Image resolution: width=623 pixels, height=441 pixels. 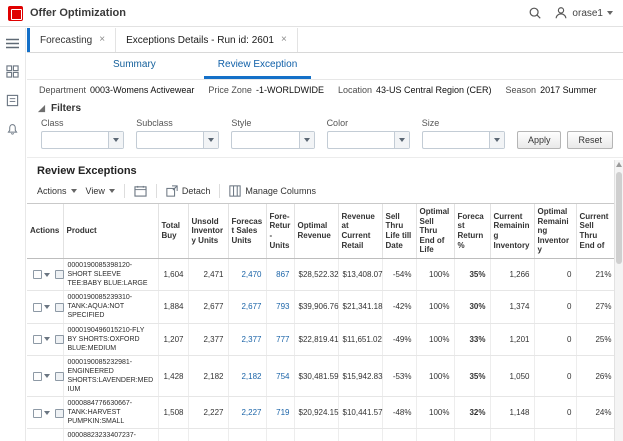 What do you see at coordinates (247, 231) in the screenshot?
I see `column-header-forecast_sales_units: Forecast Sales Units` at bounding box center [247, 231].